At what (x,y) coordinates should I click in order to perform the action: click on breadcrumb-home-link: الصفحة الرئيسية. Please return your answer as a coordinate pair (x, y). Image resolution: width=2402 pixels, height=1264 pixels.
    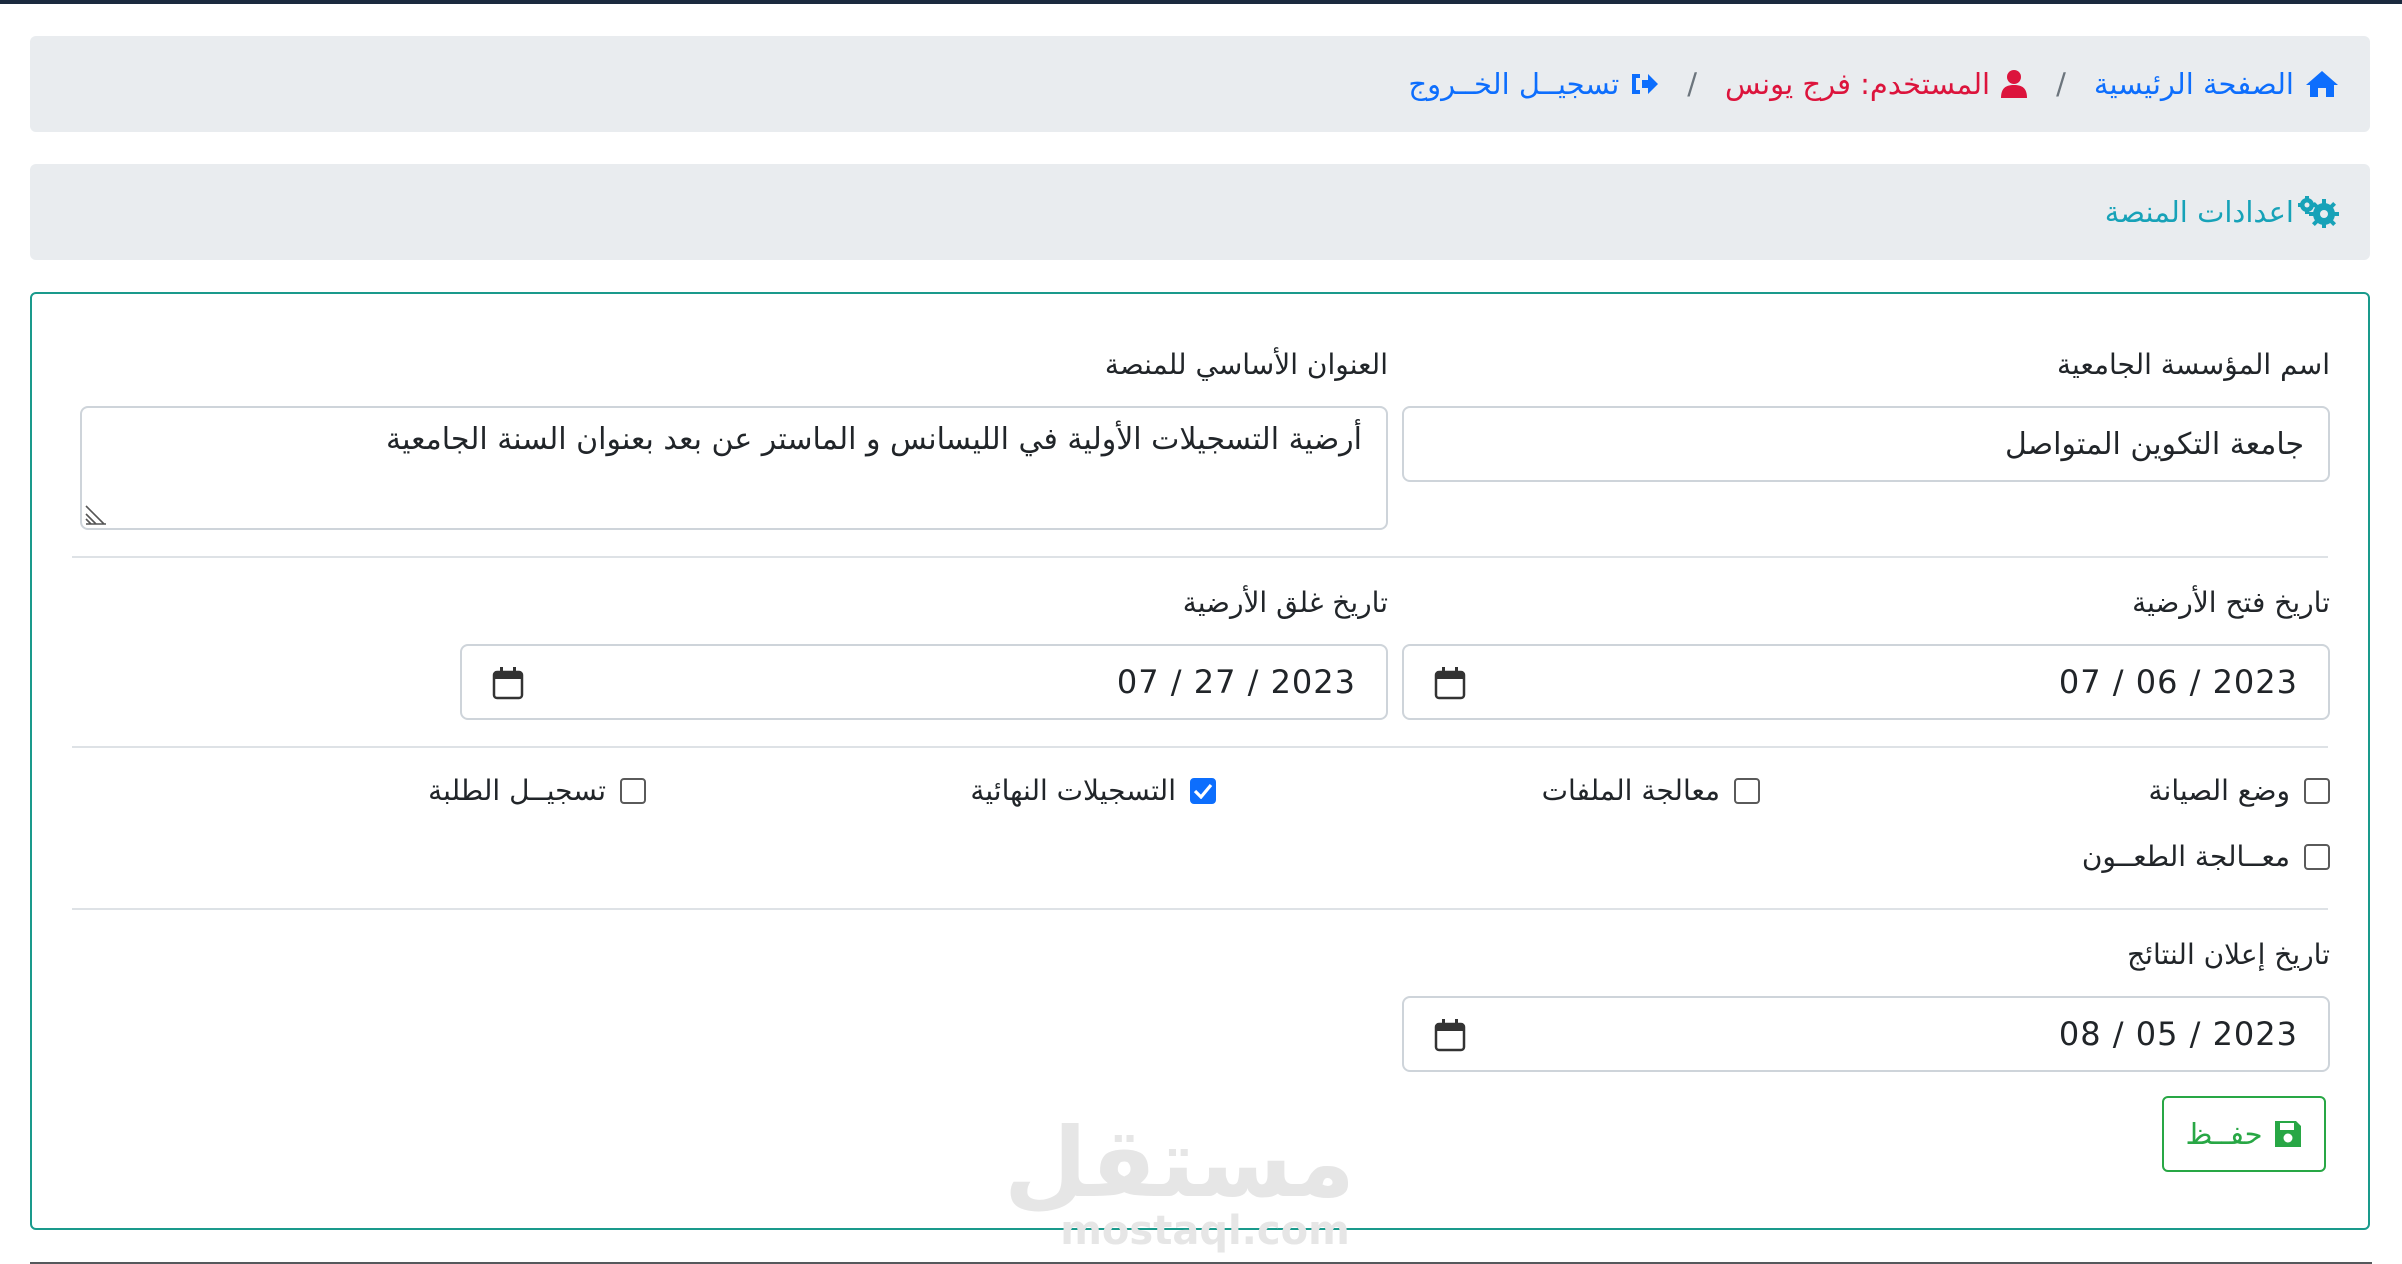
    Looking at the image, I should click on (2217, 84).